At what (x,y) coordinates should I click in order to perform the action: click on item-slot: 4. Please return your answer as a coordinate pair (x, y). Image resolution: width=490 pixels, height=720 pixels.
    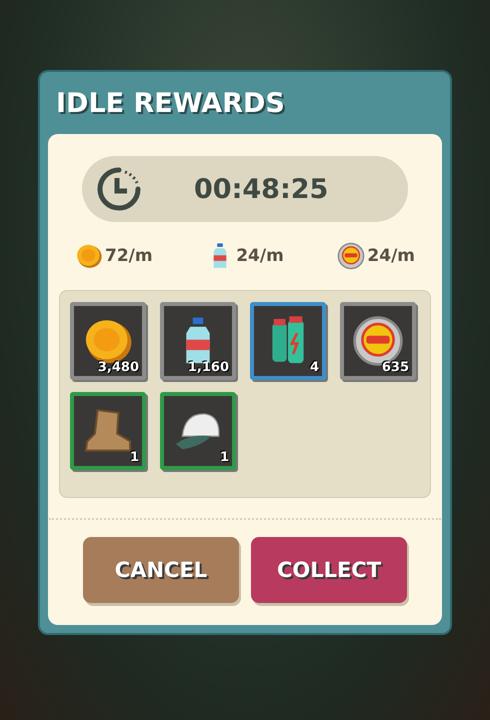
    Looking at the image, I should click on (288, 341).